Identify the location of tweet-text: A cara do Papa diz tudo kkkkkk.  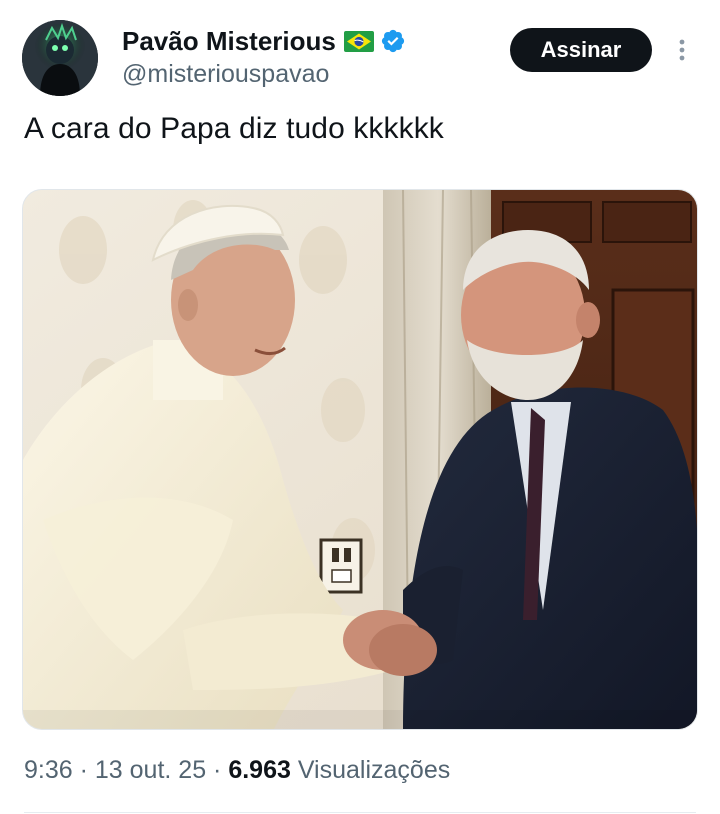
(234, 128).